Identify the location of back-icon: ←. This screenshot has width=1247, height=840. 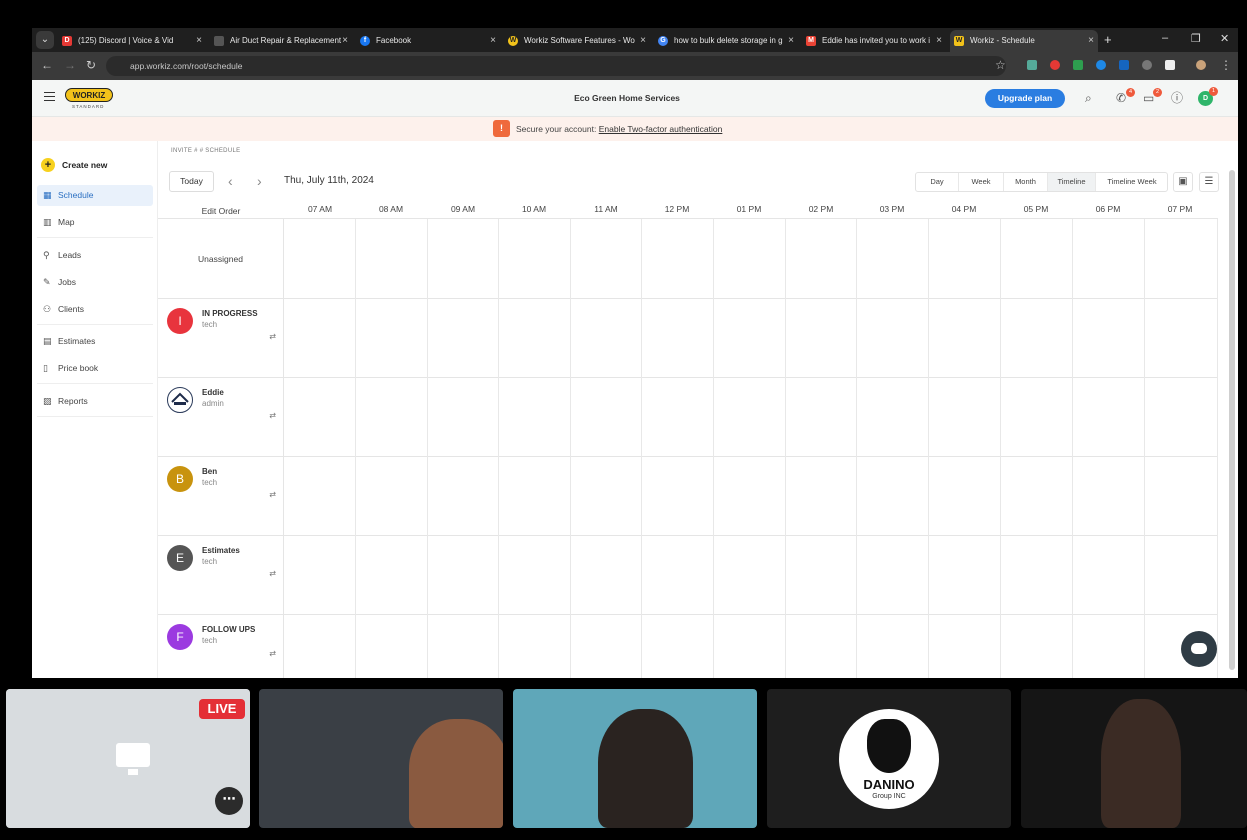
(47, 65).